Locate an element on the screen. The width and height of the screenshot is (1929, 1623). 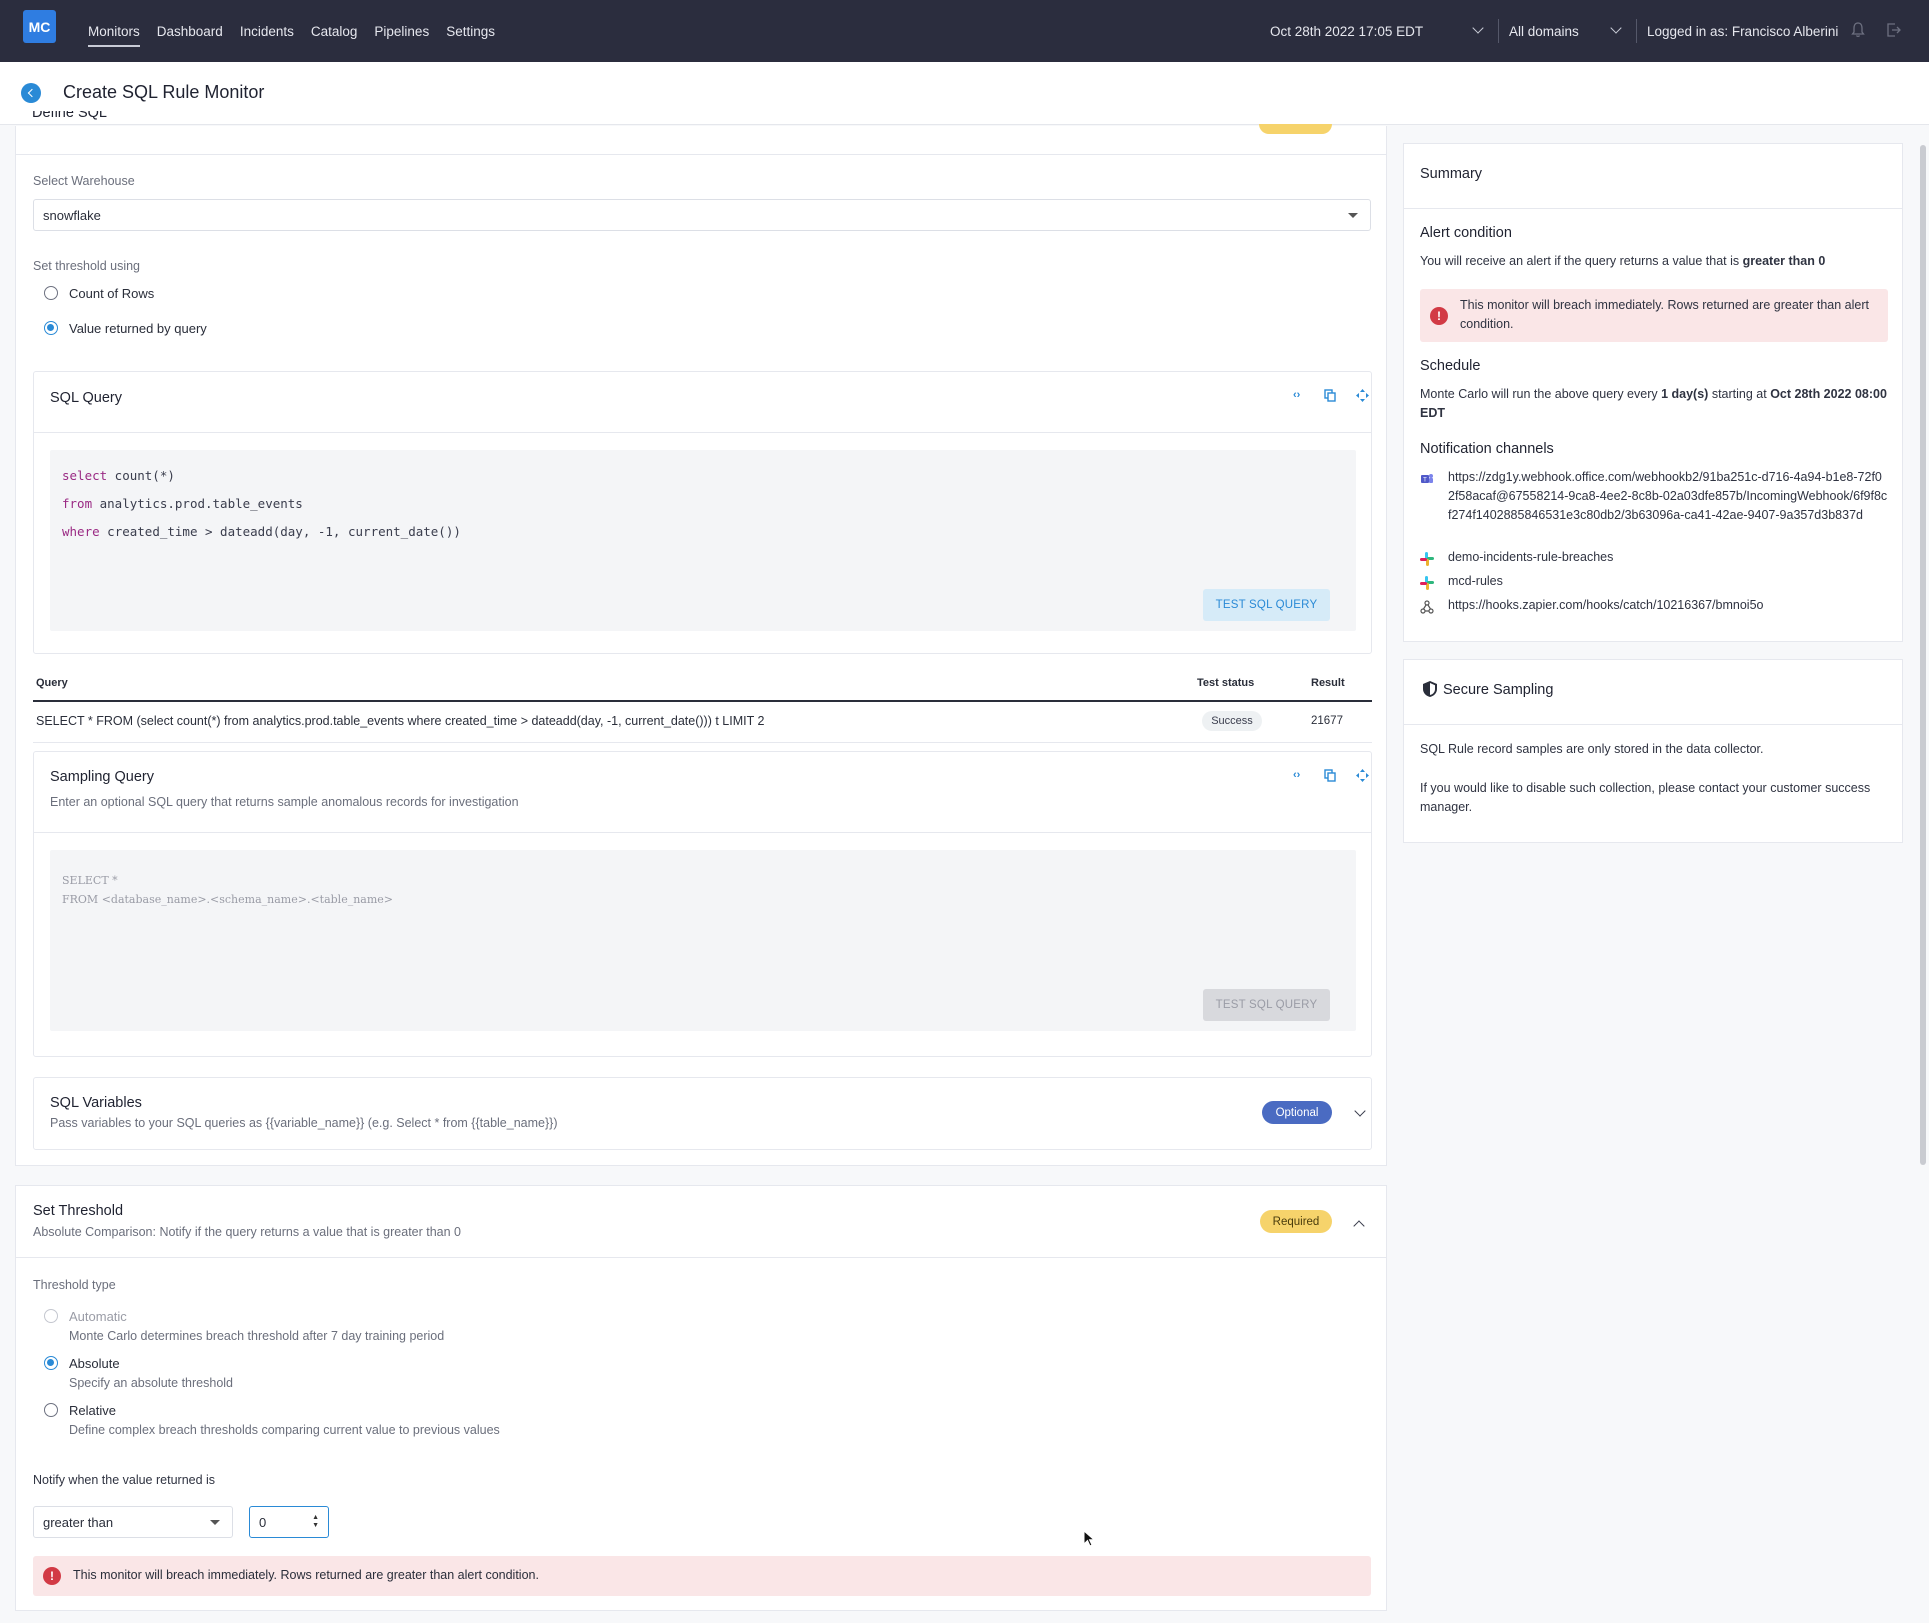
schedule-frequency: 1 day(s) is located at coordinates (1685, 394).